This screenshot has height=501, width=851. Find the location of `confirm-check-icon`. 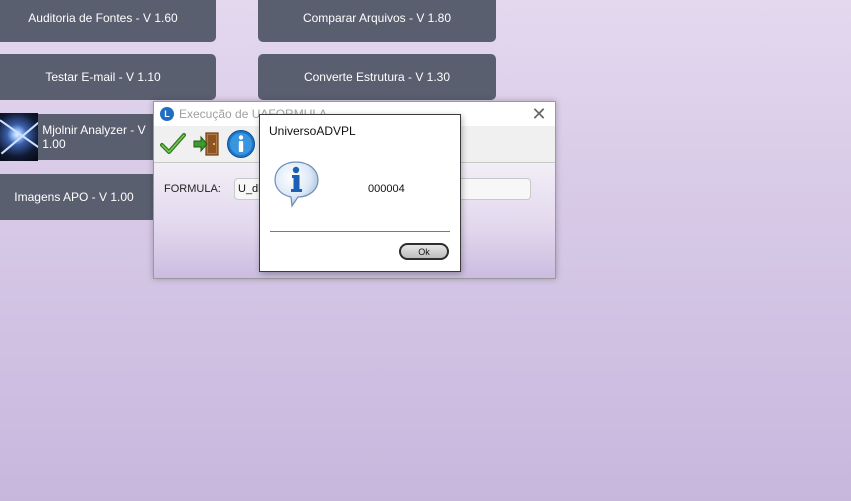

confirm-check-icon is located at coordinates (173, 144).